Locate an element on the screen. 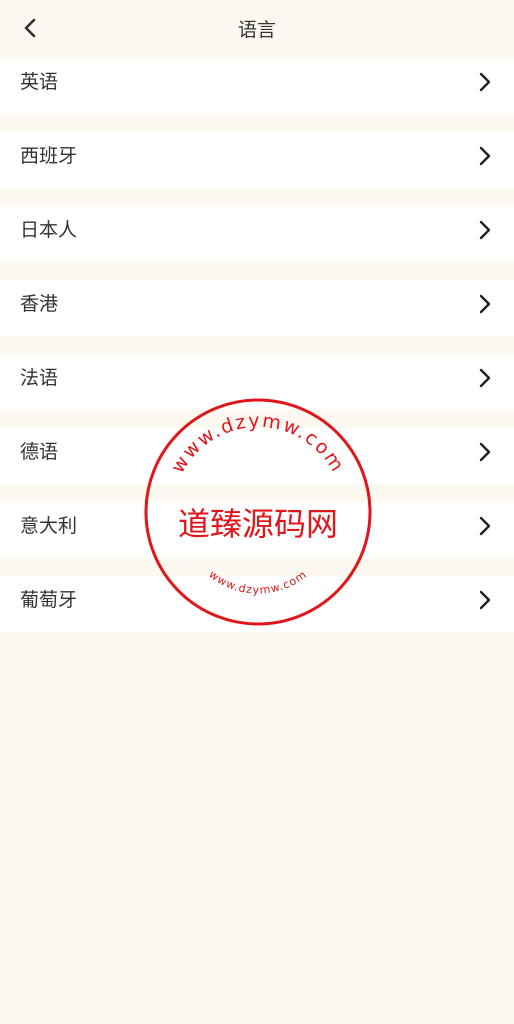 Image resolution: width=514 pixels, height=1024 pixels. language-item-japanese: 日本人 is located at coordinates (257, 234).